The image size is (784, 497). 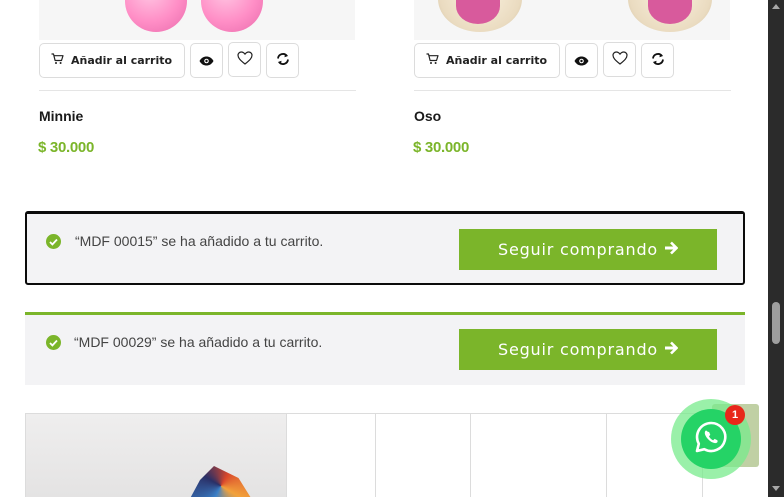 I want to click on product-title: Oso, so click(x=427, y=116).